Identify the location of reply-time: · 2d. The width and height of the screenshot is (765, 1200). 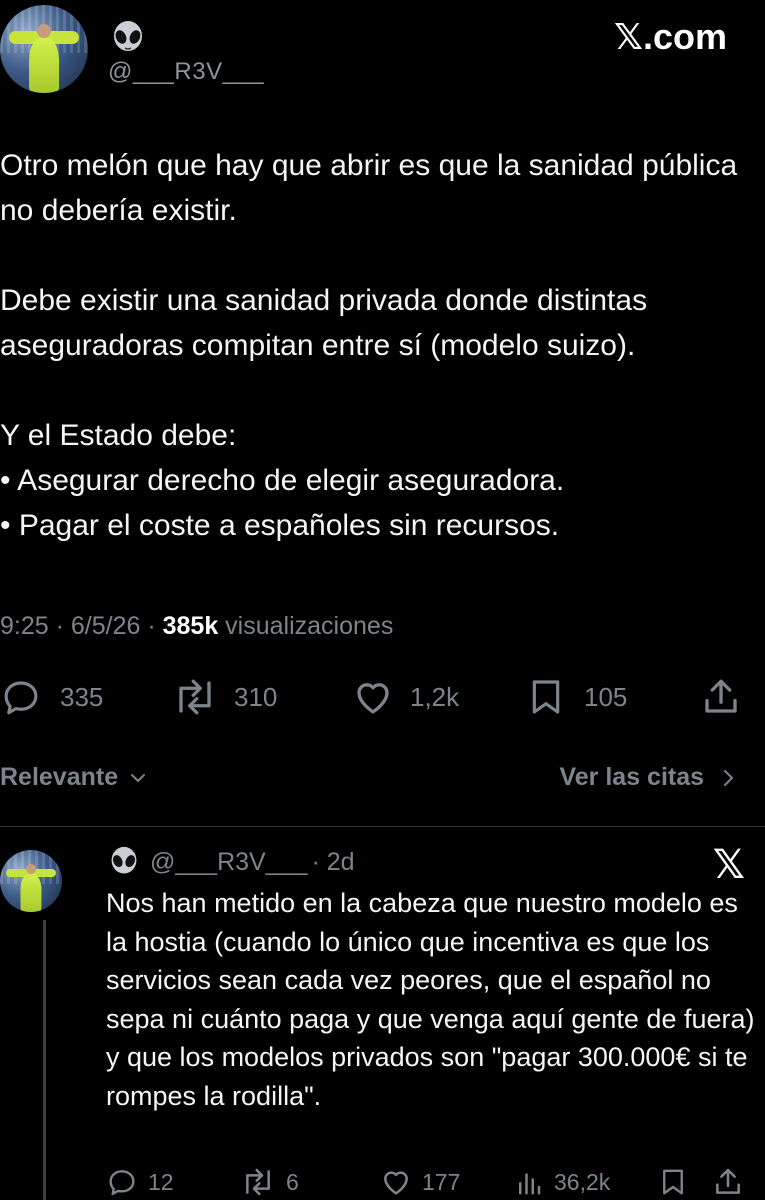
(332, 862).